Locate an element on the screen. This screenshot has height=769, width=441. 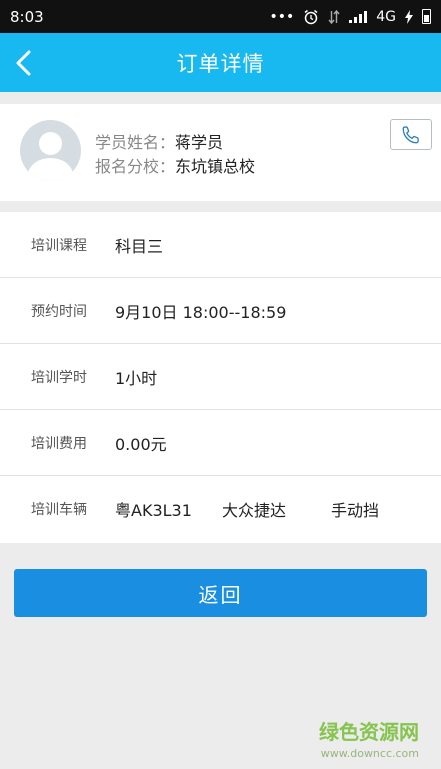
network-type: 4G is located at coordinates (386, 16).